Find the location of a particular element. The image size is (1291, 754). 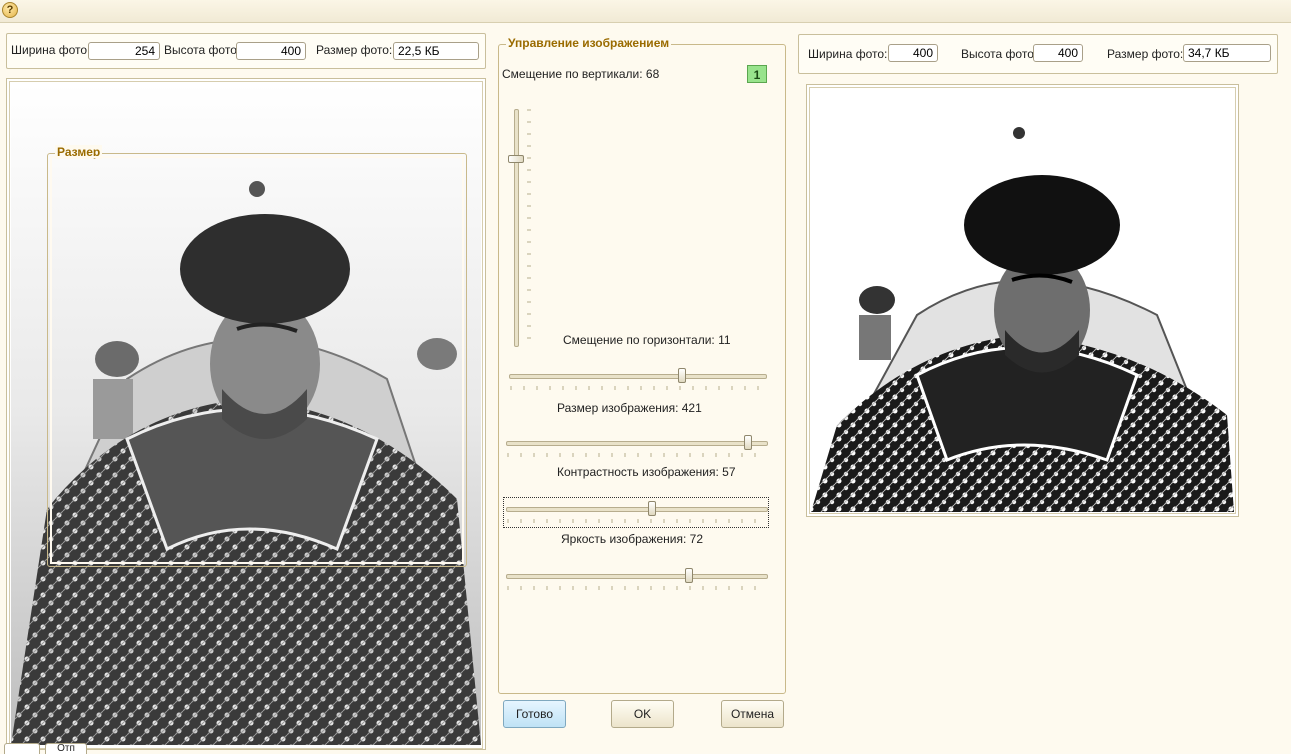

right-photo-info: Ширина фото: Высота фото: Размер фото: is located at coordinates (1038, 54).